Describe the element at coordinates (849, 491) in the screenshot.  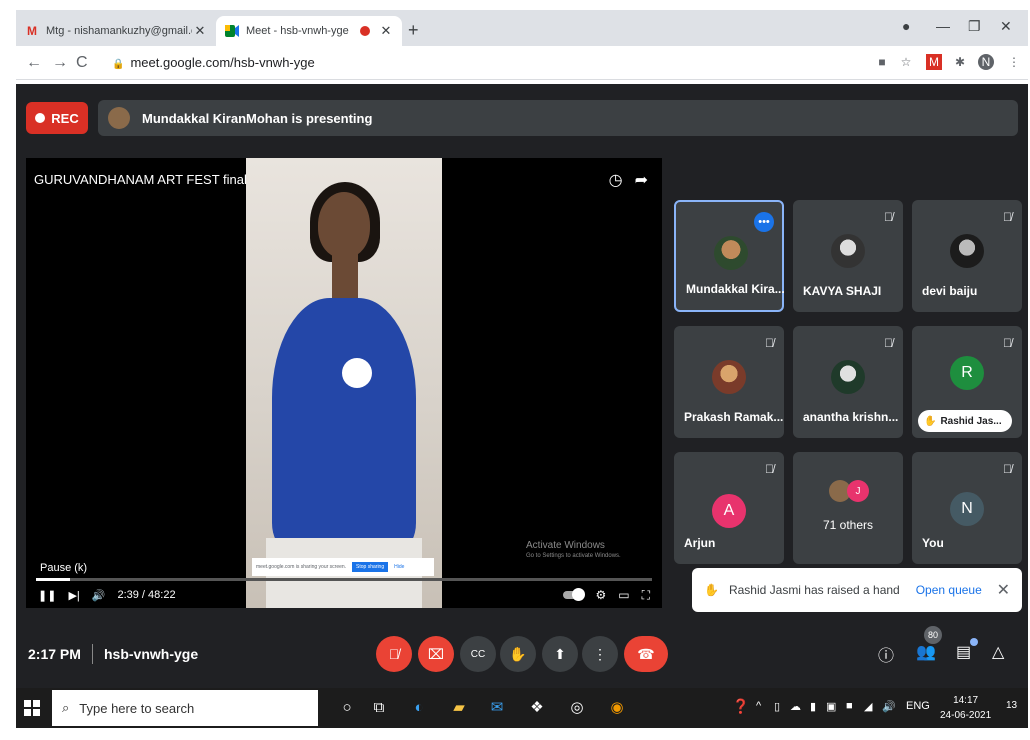
I see `others-avatars: J` at that location.